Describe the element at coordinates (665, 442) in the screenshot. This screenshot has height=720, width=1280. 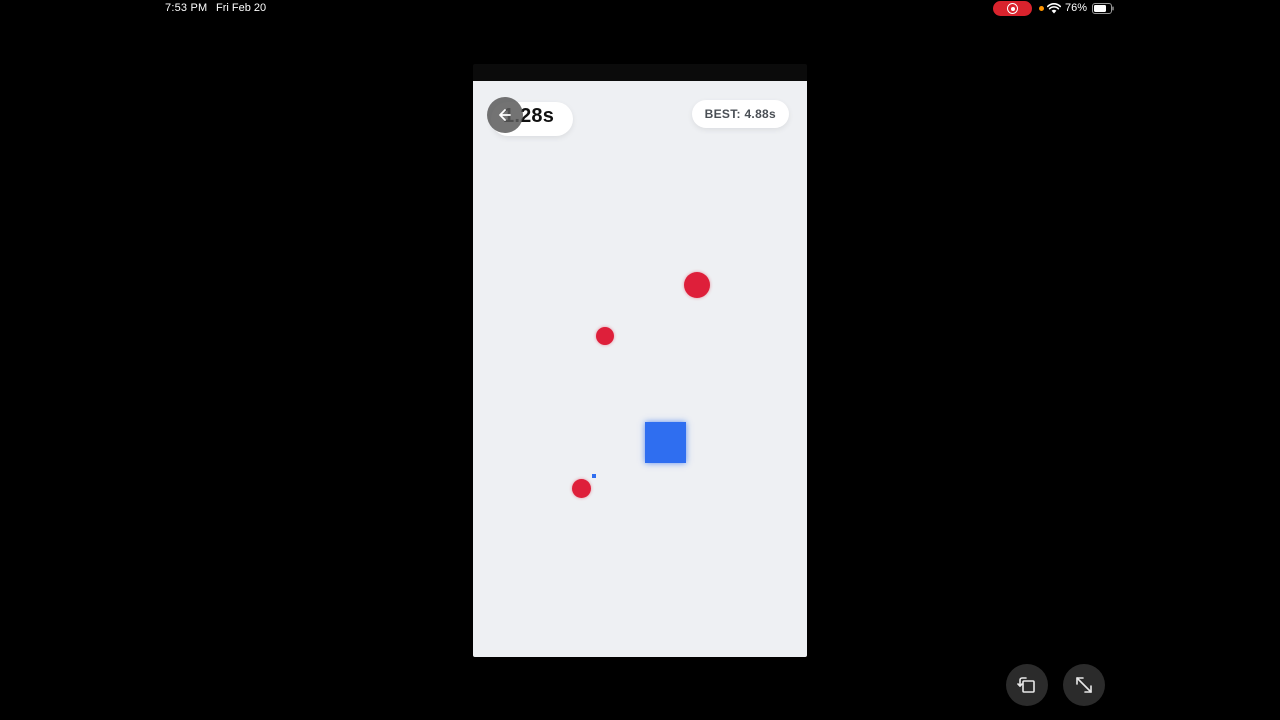
I see `player-square` at that location.